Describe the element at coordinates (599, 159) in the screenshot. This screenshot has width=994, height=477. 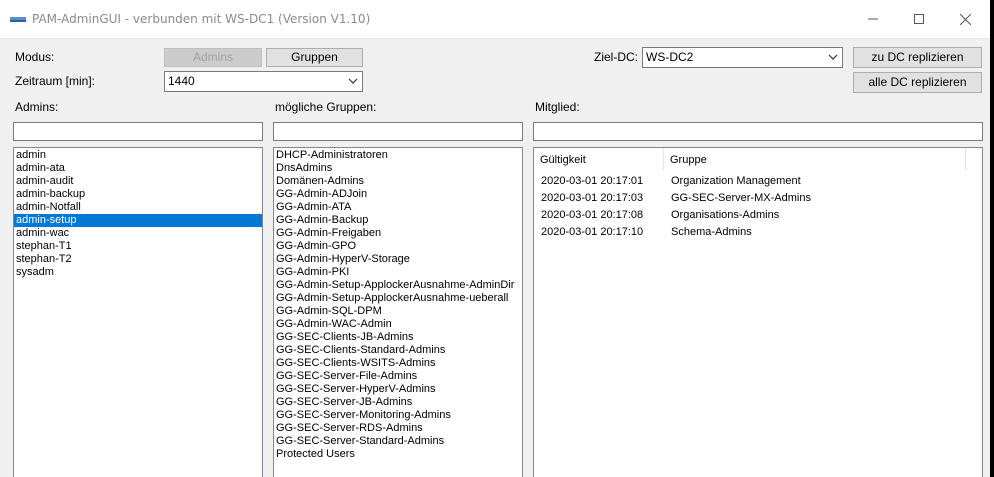
I see `column-header-gueltigkeit: Gültigkeit` at that location.